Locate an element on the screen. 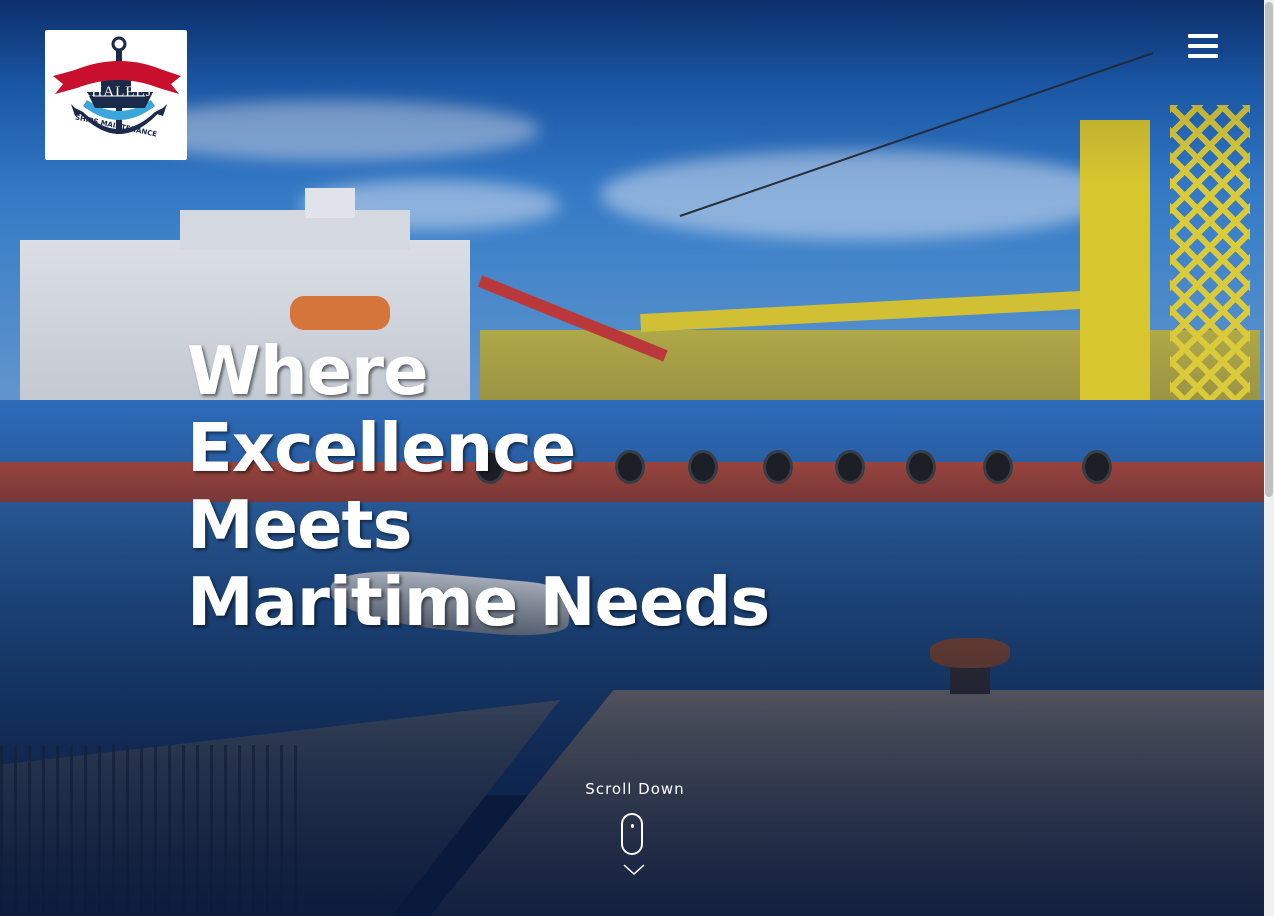 The height and width of the screenshot is (916, 1274). chevron-down-icon is located at coordinates (634, 870).